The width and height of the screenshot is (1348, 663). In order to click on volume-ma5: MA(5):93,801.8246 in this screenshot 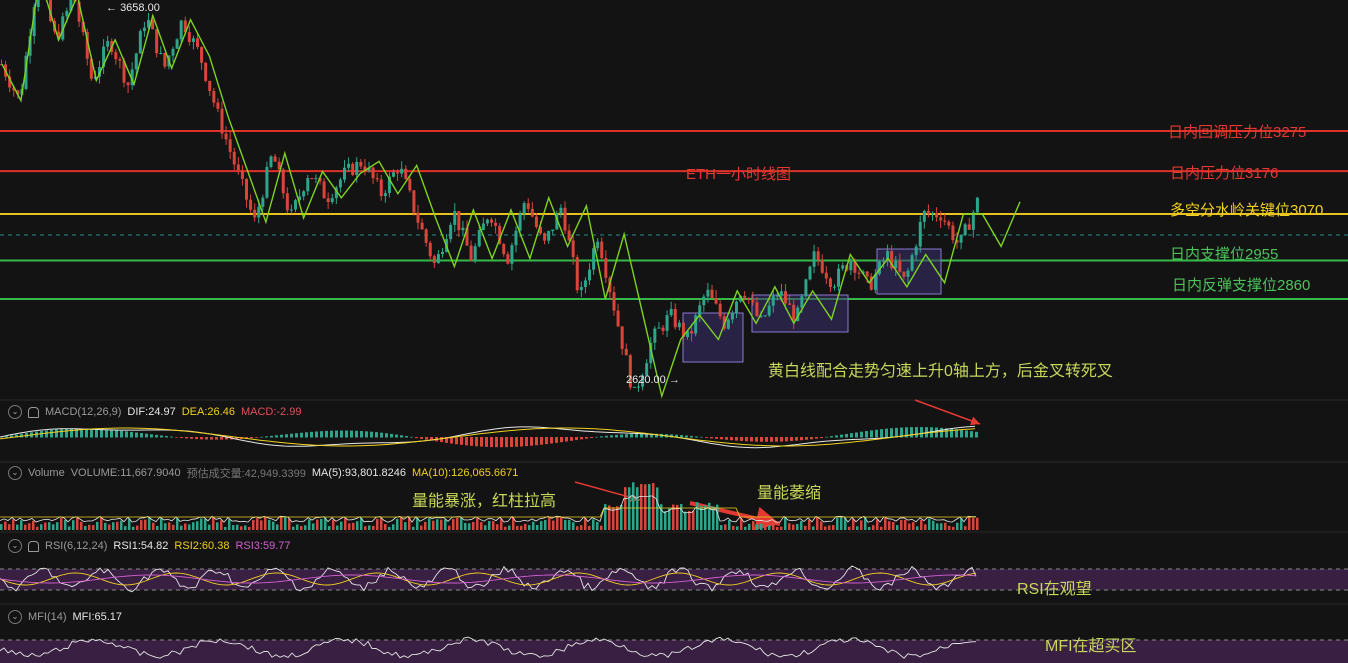, I will do `click(358, 473)`.